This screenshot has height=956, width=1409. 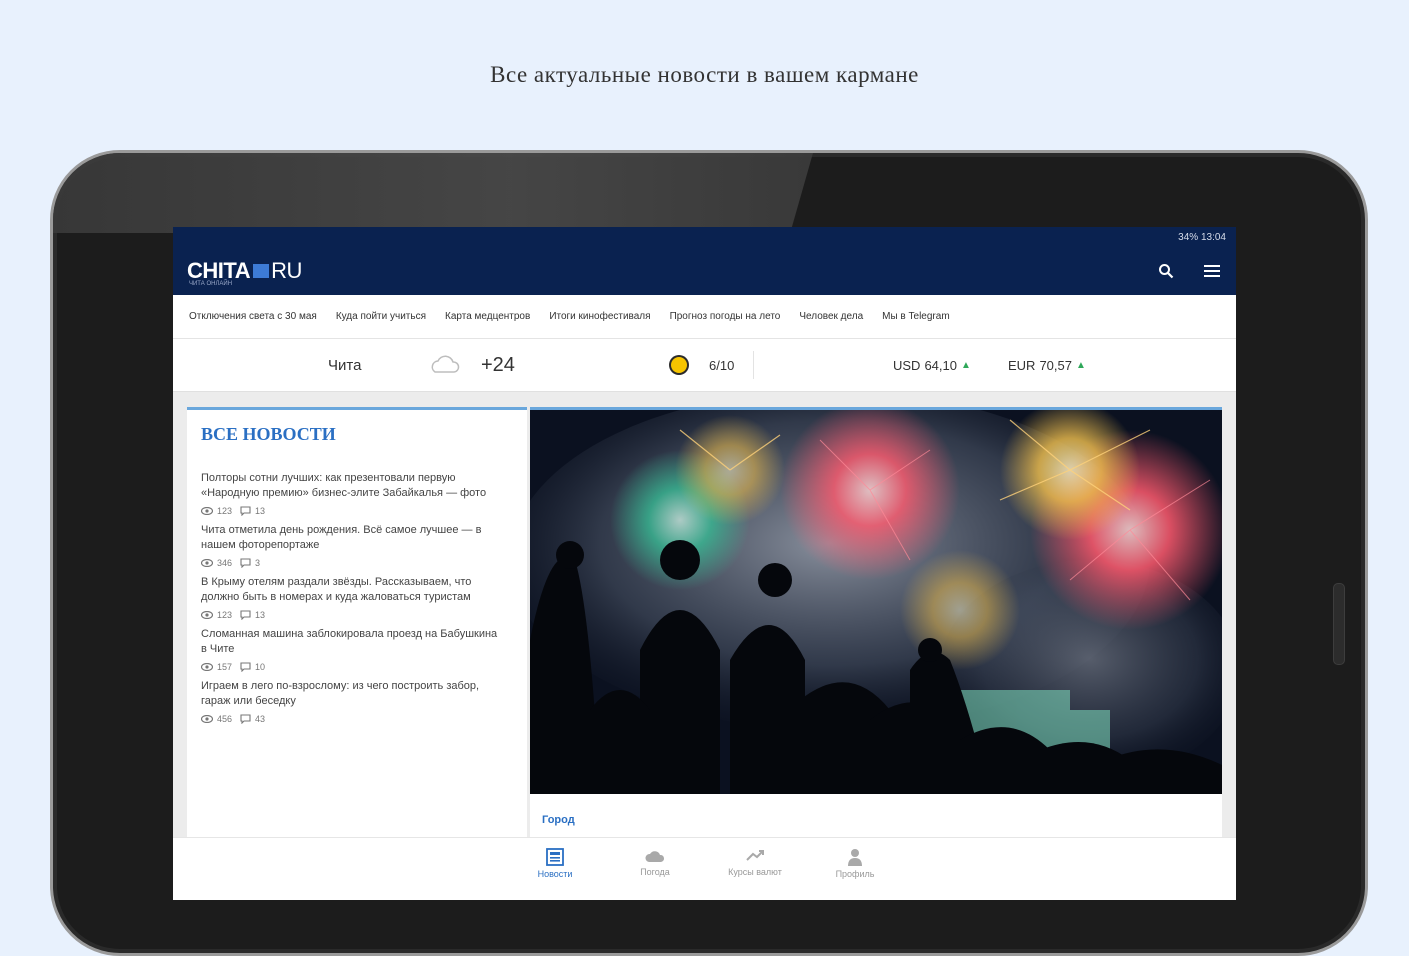 What do you see at coordinates (725, 316) in the screenshot?
I see `quick-link: Прогноз погоды на лето` at bounding box center [725, 316].